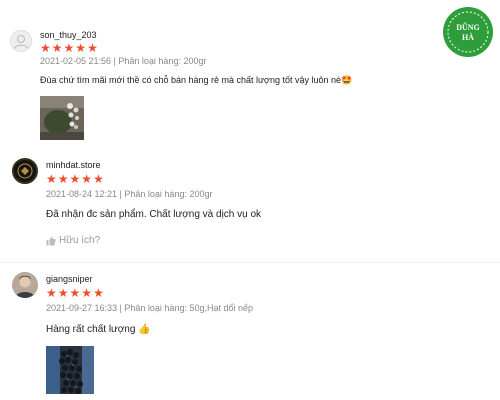 This screenshot has height=400, width=500. What do you see at coordinates (468, 37) in the screenshot?
I see `logo-line2: HÀ` at bounding box center [468, 37].